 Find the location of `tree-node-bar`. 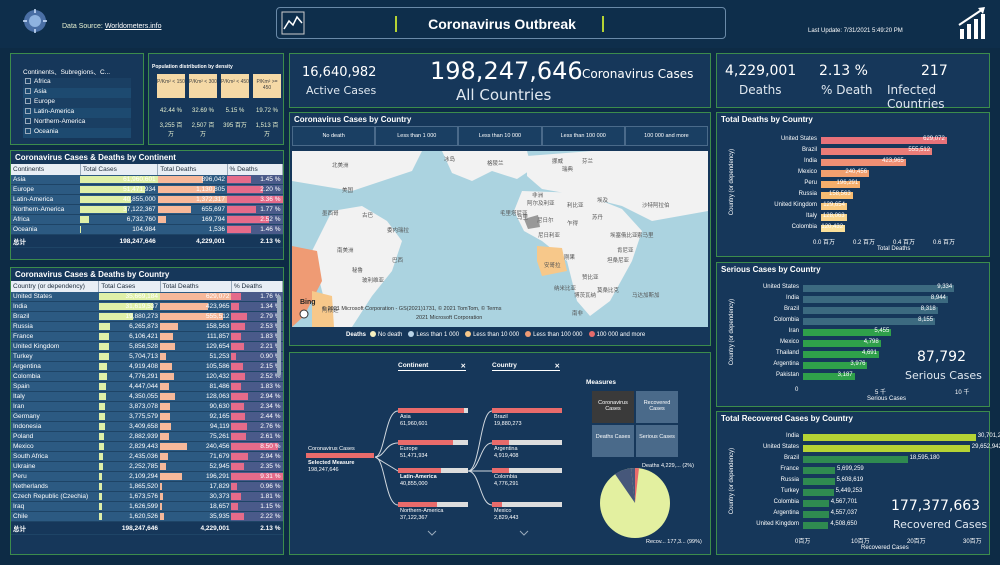

tree-node-bar is located at coordinates (497, 504).